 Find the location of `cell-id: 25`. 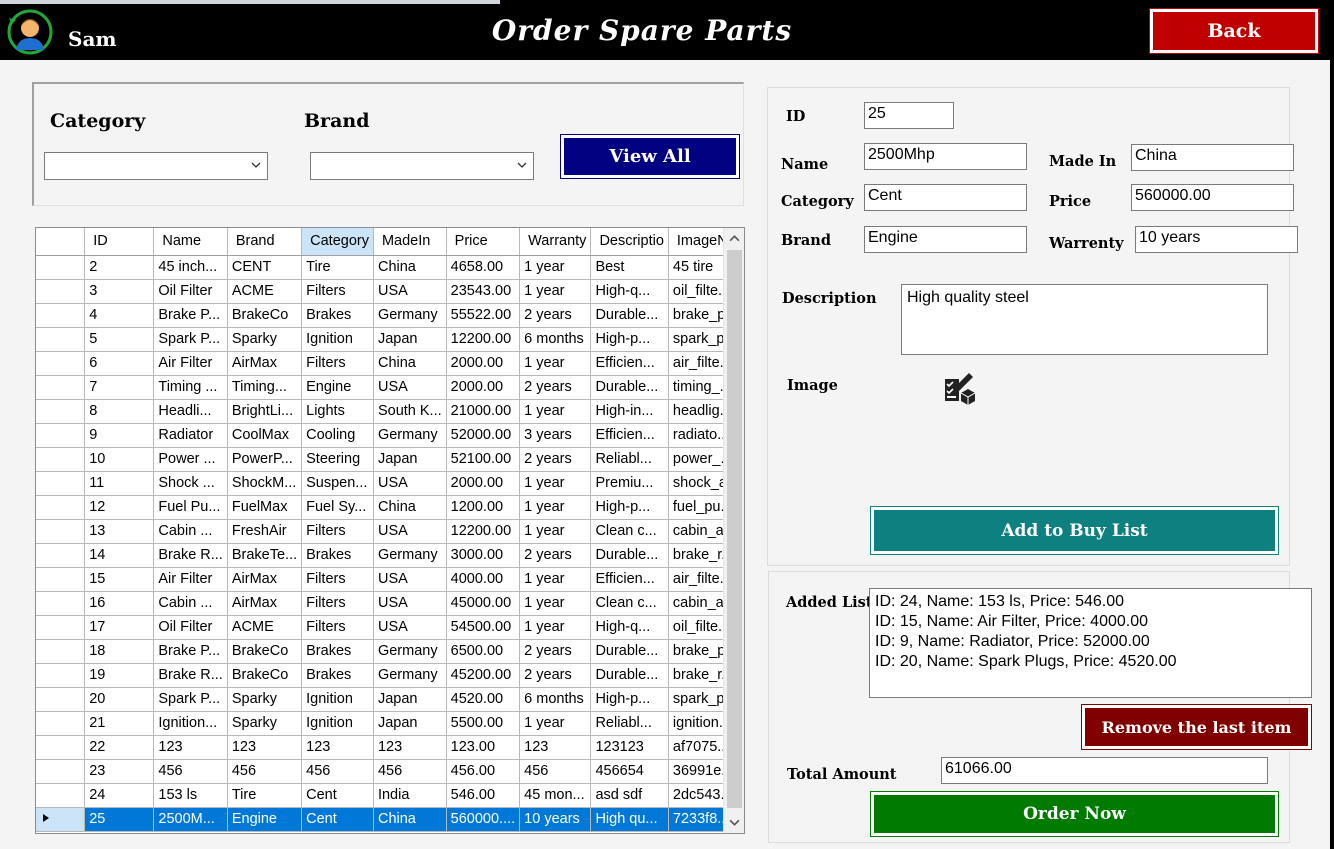

cell-id: 25 is located at coordinates (119, 819).